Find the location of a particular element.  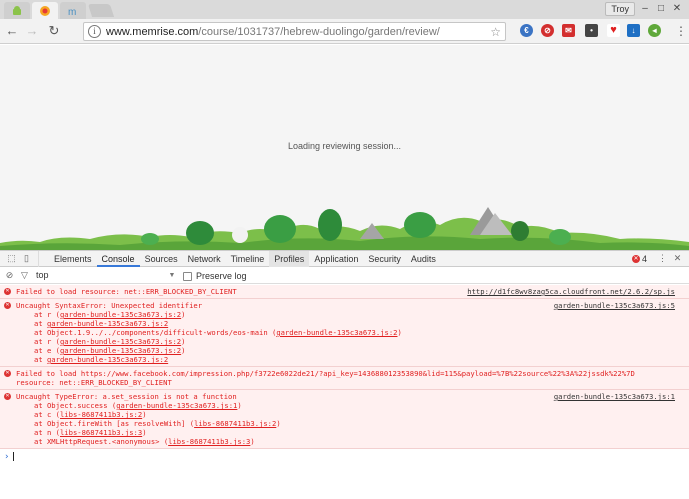

tab-android is located at coordinates (17, 10).